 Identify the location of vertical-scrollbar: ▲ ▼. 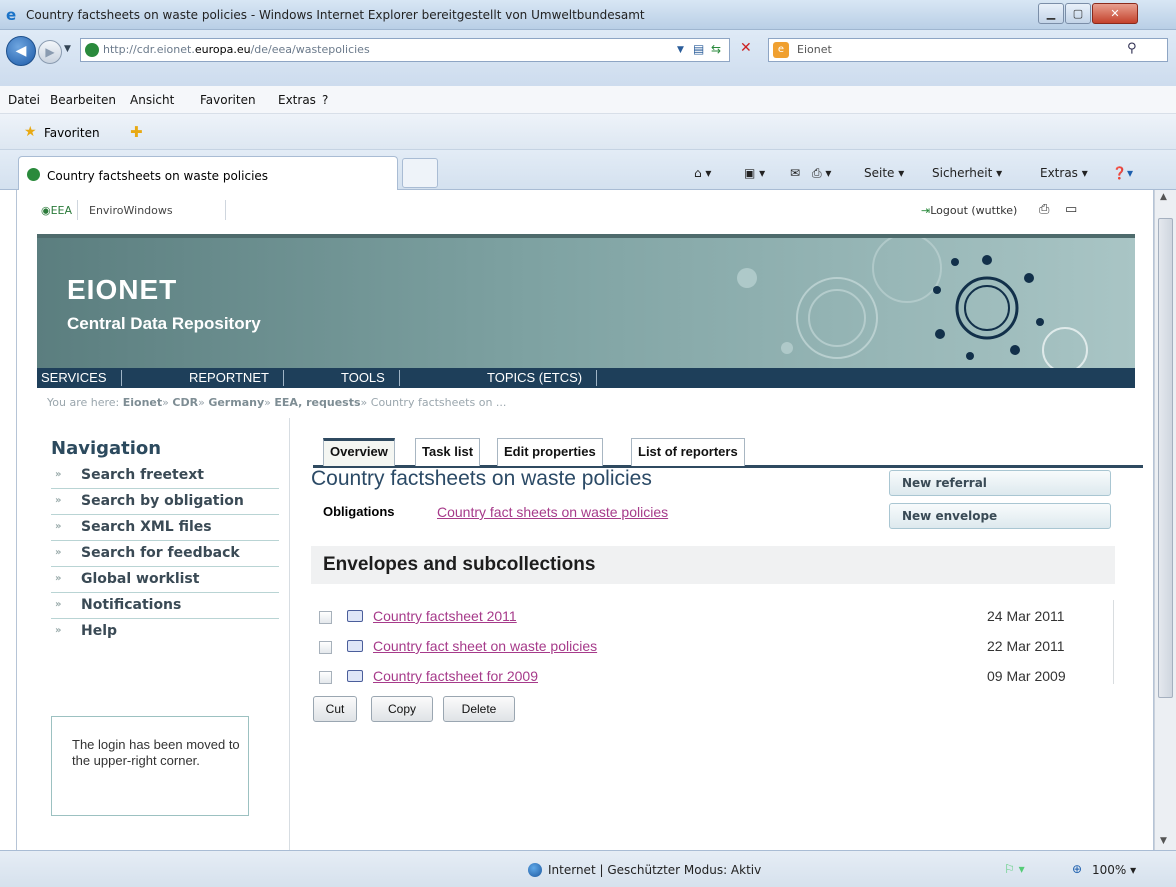
(1165, 520).